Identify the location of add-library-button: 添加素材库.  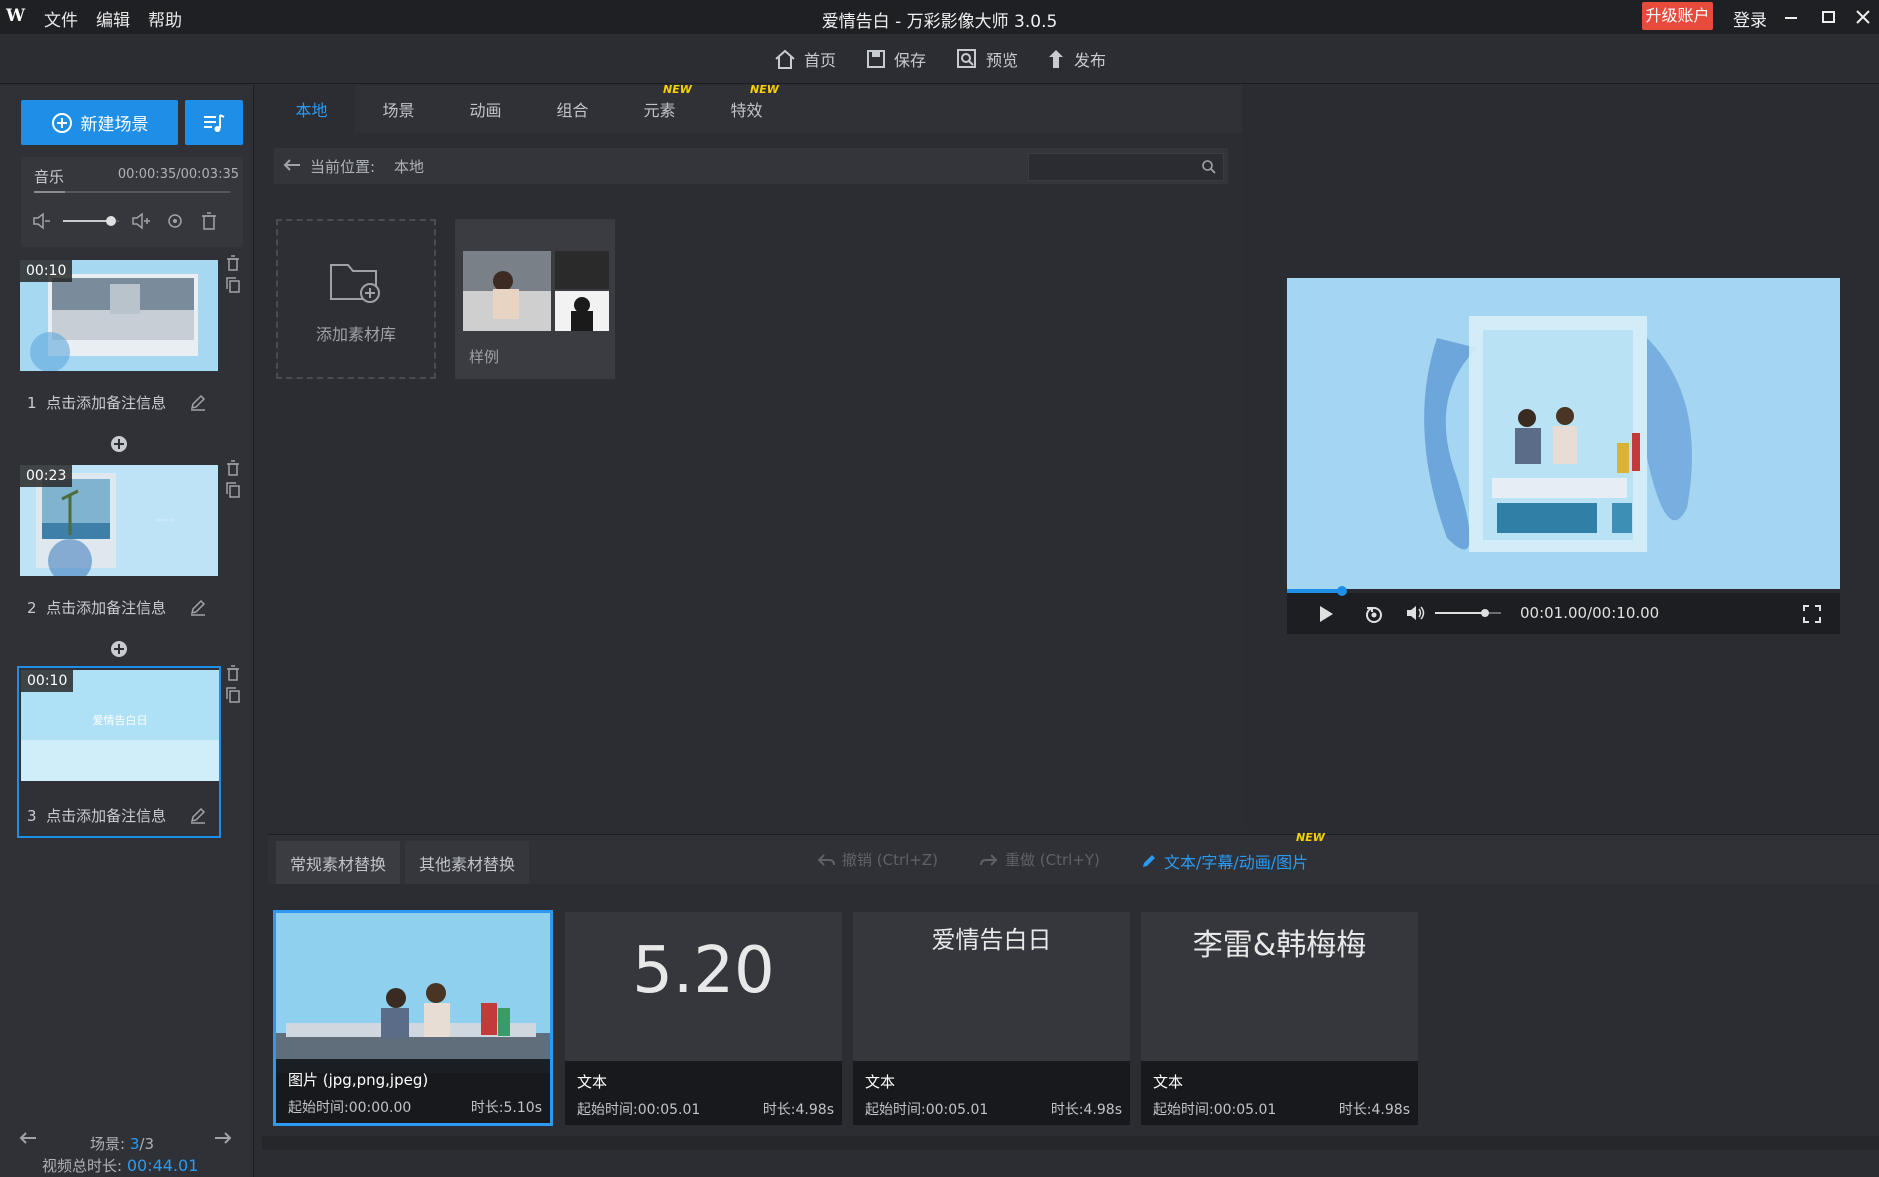
(356, 299).